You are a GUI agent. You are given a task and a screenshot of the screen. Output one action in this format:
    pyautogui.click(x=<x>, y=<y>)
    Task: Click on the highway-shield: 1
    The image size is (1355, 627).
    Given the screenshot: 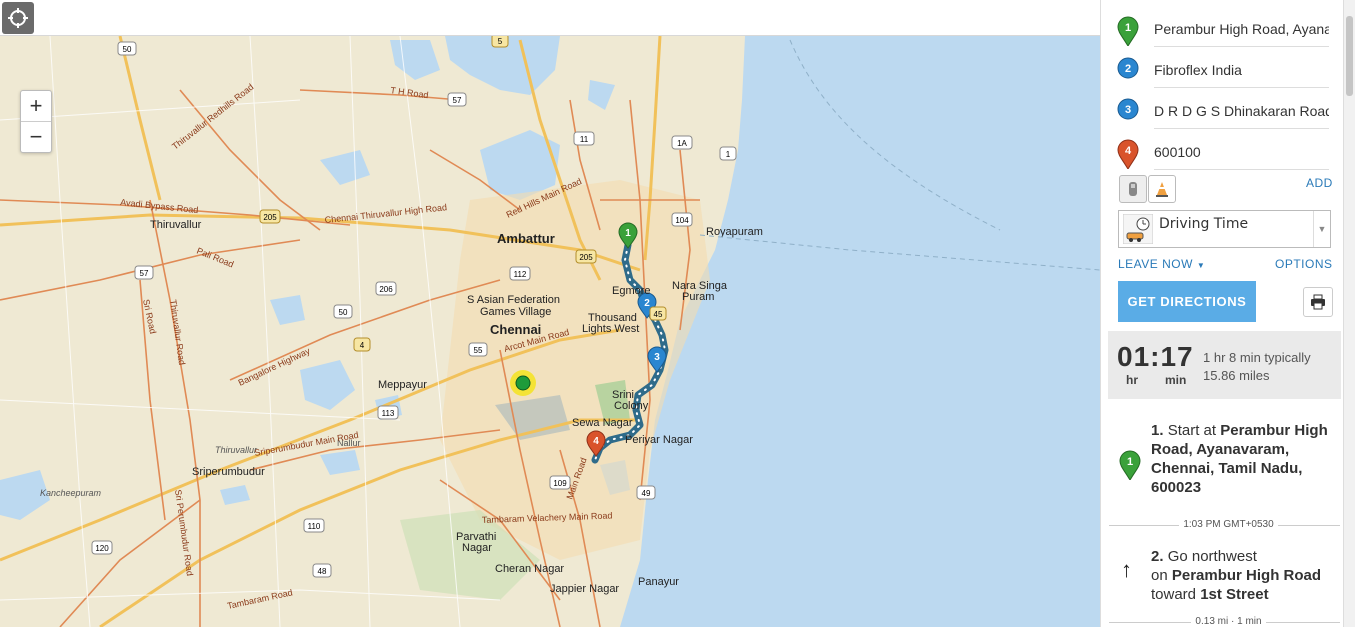 What is the action you would take?
    pyautogui.click(x=728, y=153)
    